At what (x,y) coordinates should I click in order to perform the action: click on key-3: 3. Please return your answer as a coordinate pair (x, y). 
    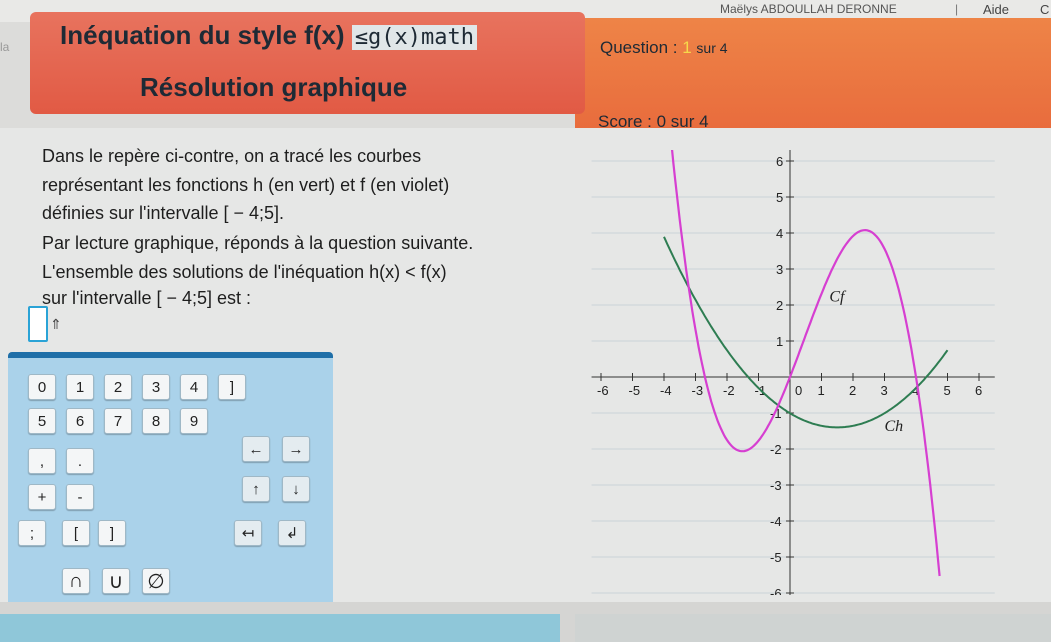
    Looking at the image, I should click on (156, 387).